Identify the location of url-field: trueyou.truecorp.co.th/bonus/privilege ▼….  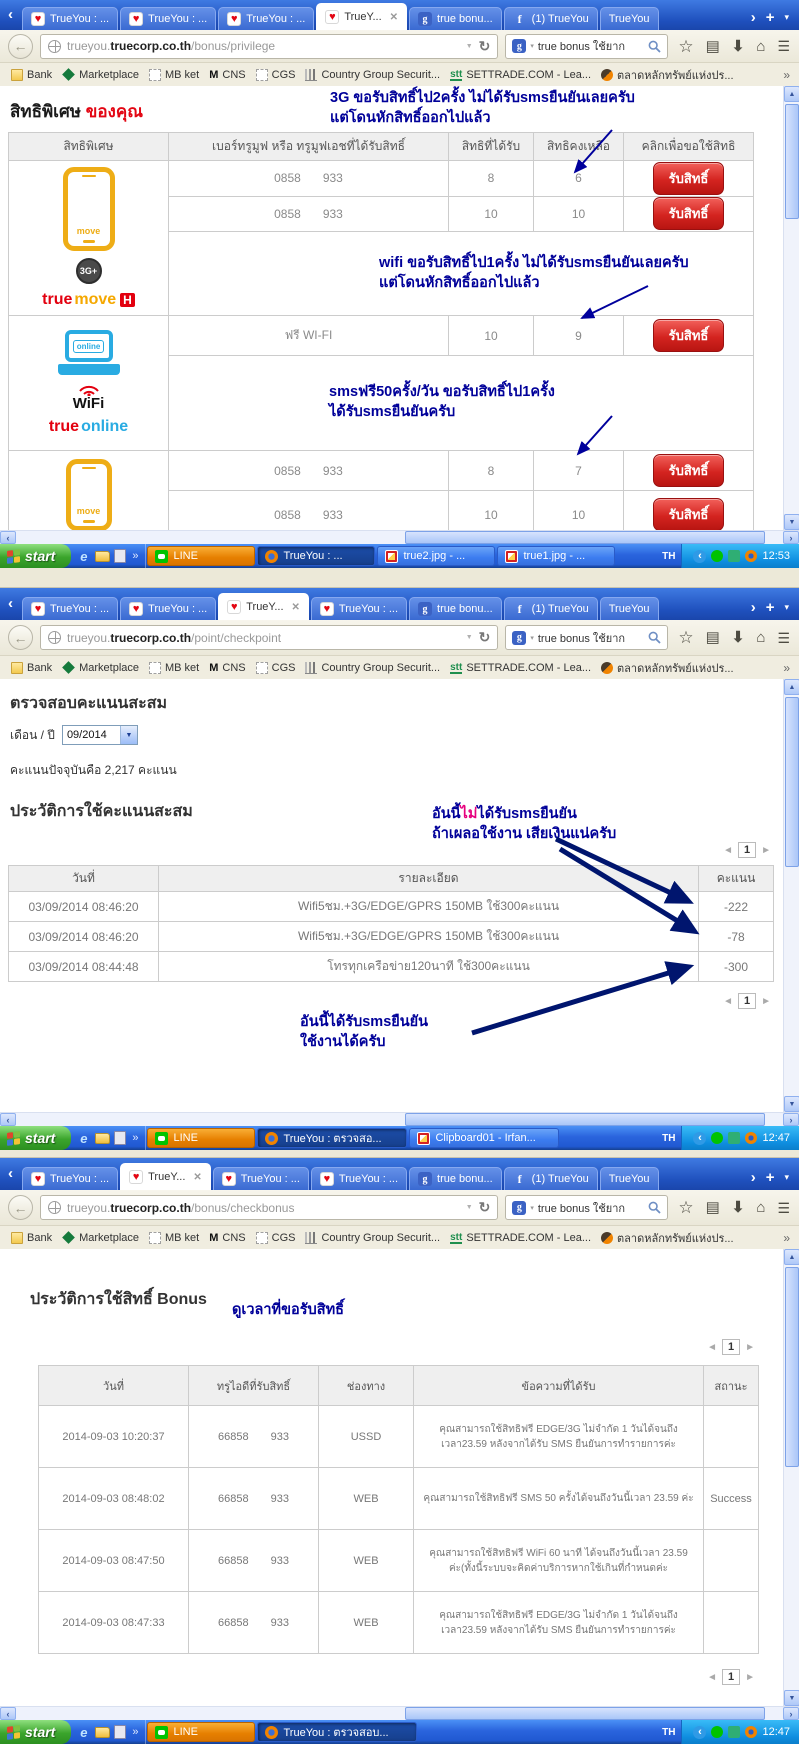
(269, 46).